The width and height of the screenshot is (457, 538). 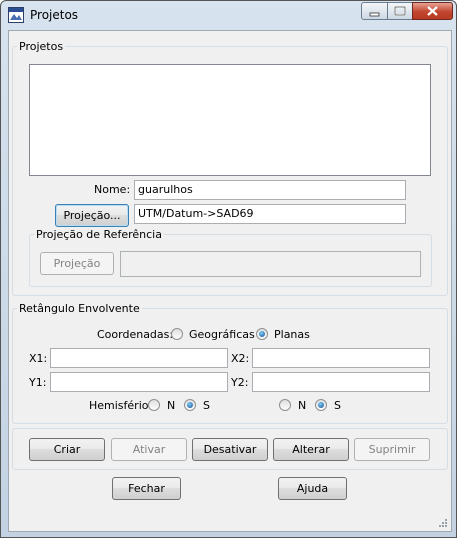 What do you see at coordinates (99, 234) in the screenshot?
I see `referencia-legend: Projeção de Referência` at bounding box center [99, 234].